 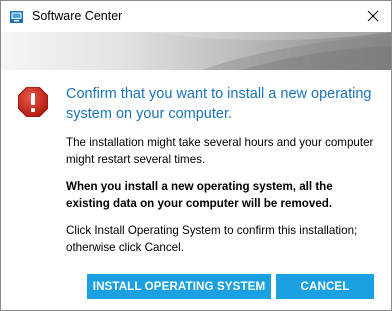 What do you see at coordinates (196, 16) in the screenshot?
I see `title-bar: Software Center` at bounding box center [196, 16].